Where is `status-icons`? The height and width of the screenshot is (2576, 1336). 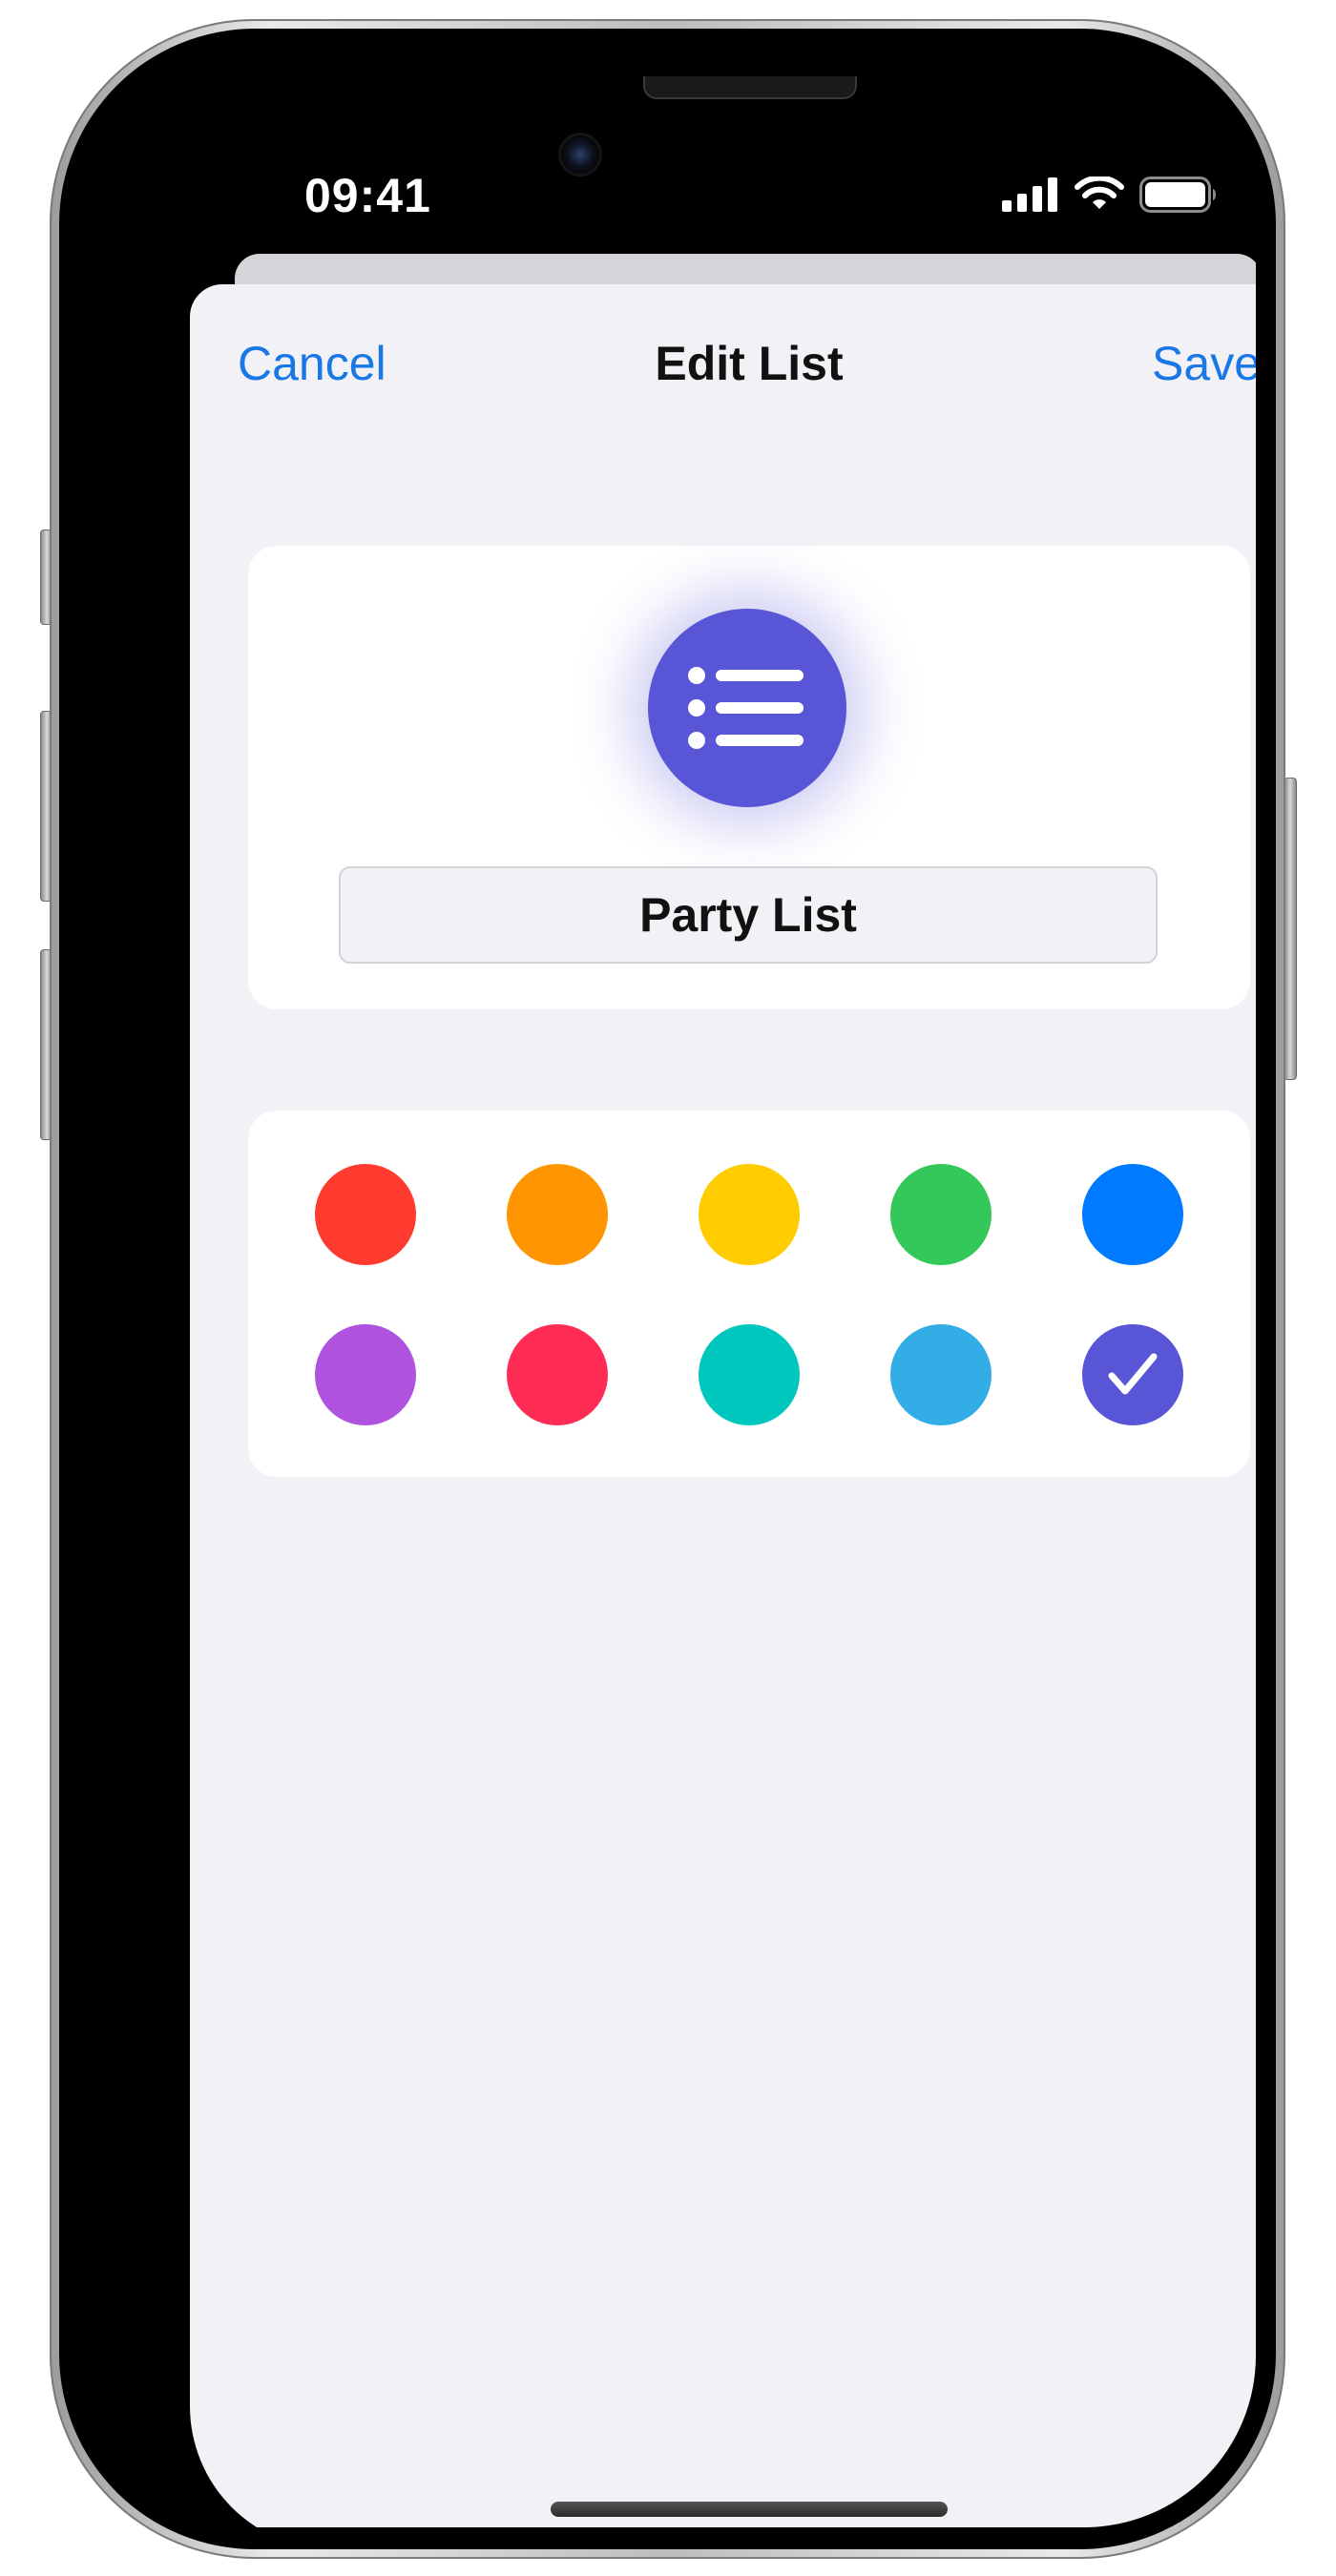
status-icons is located at coordinates (1110, 195).